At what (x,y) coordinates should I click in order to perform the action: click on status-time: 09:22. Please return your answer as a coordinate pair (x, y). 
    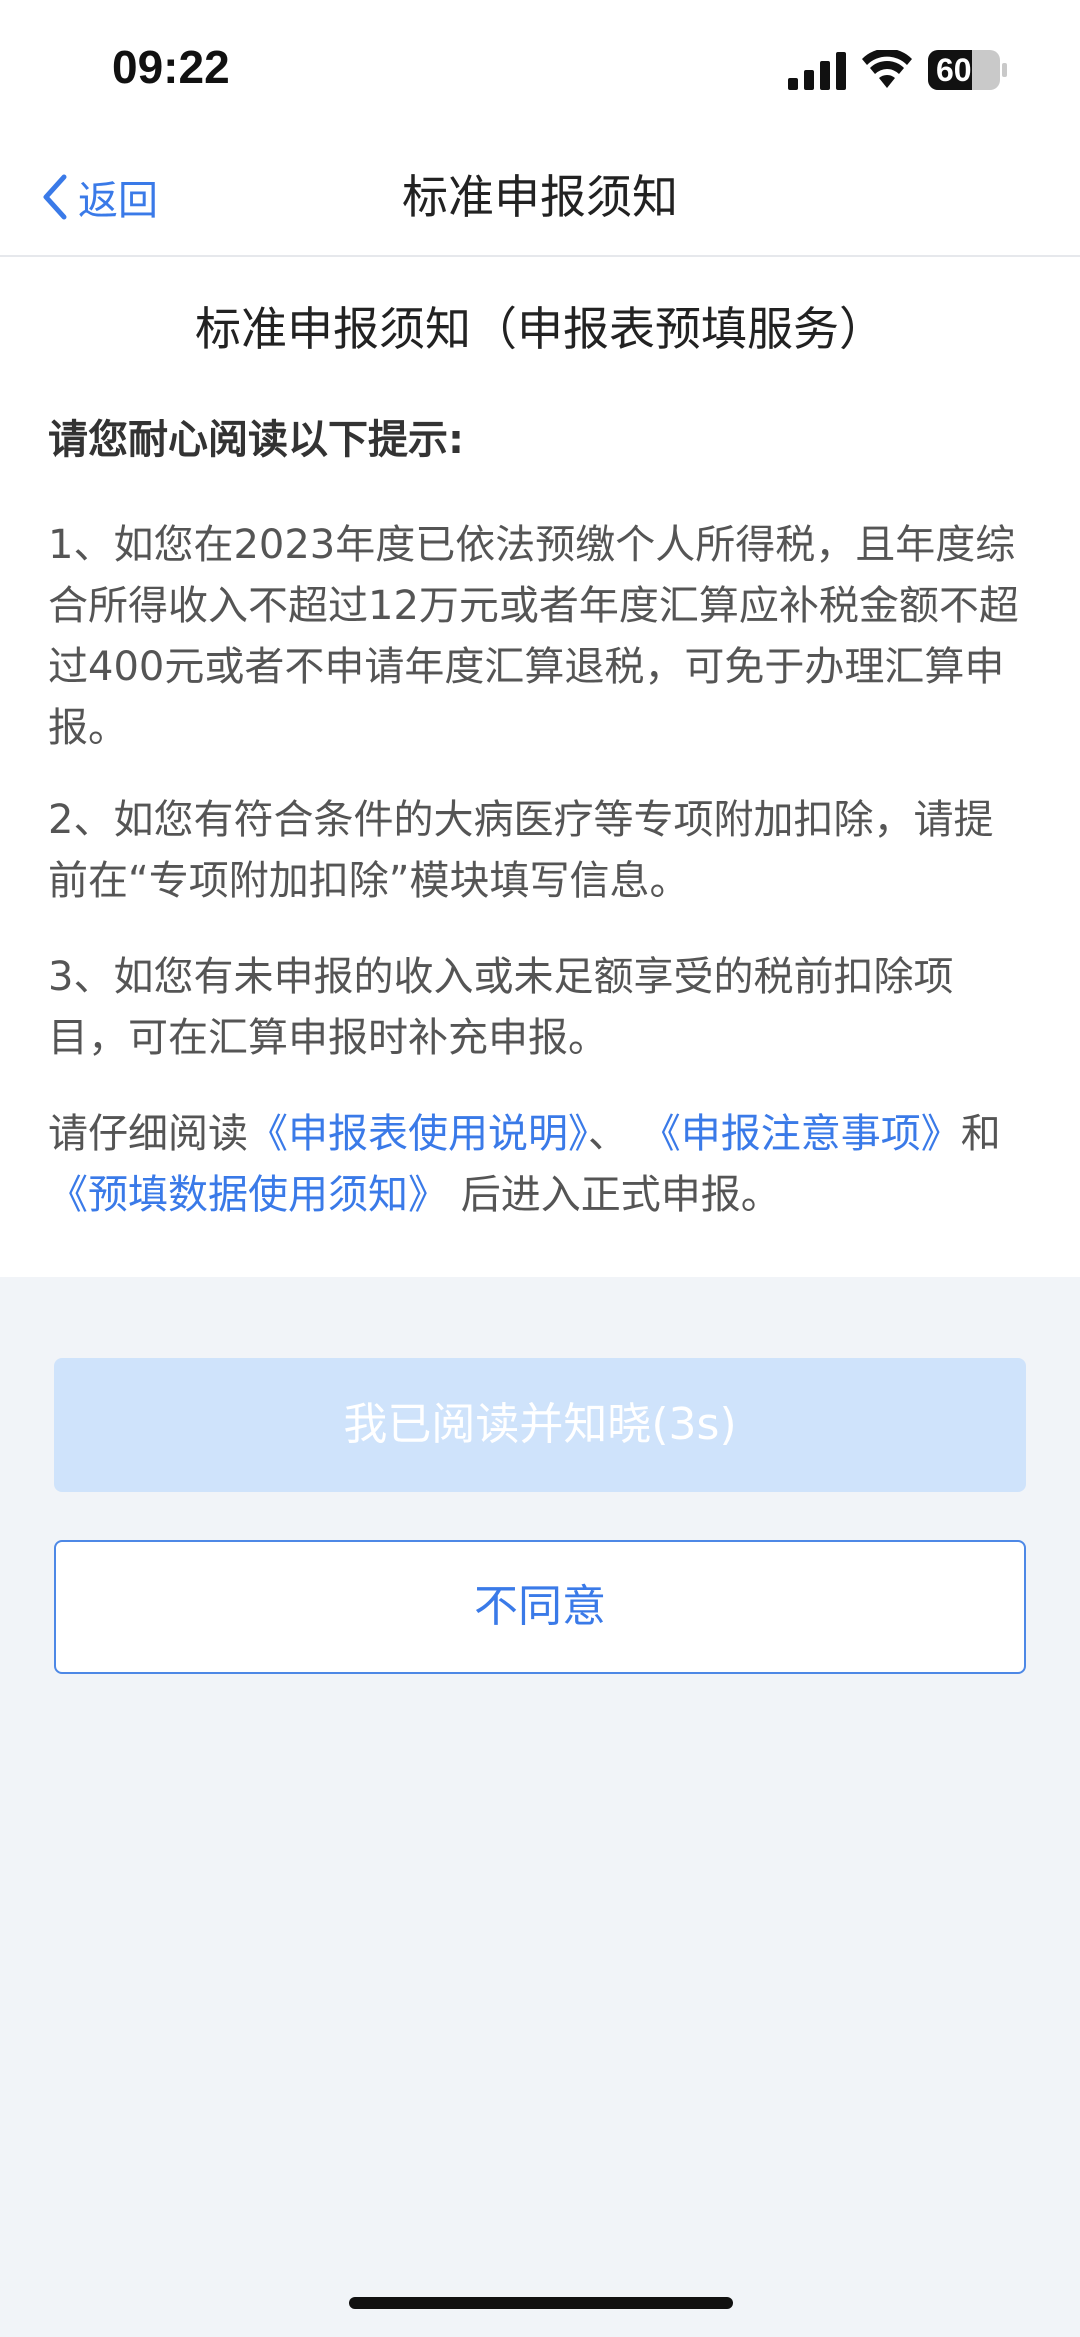
    Looking at the image, I should click on (171, 67).